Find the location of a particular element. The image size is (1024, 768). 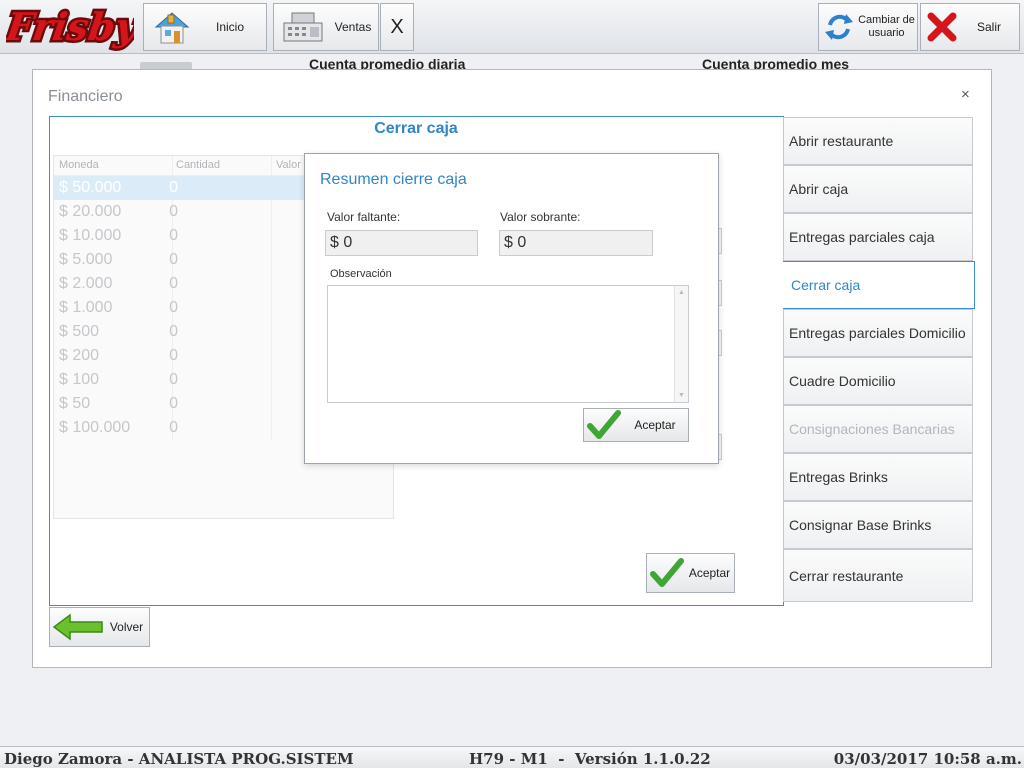

refresh-icon is located at coordinates (839, 27).